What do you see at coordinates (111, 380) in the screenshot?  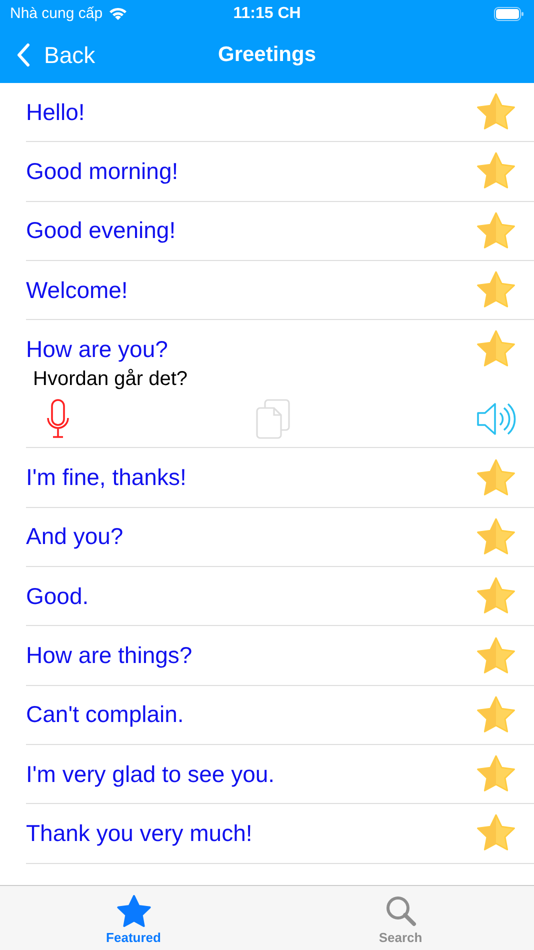 I see `translation-text: Hvordan går det?` at bounding box center [111, 380].